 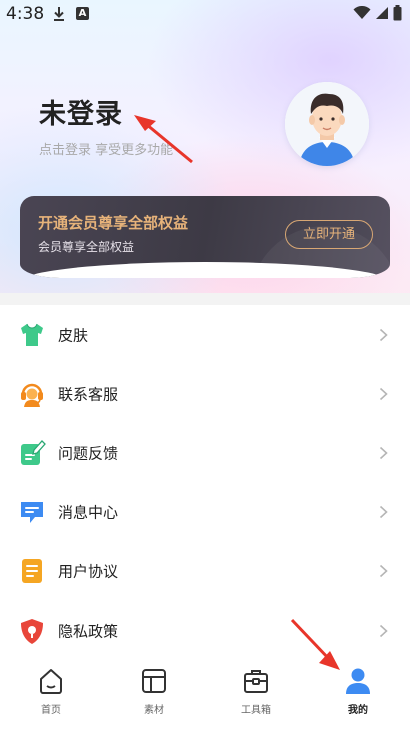 I want to click on privacy-shield-icon, so click(x=32, y=631).